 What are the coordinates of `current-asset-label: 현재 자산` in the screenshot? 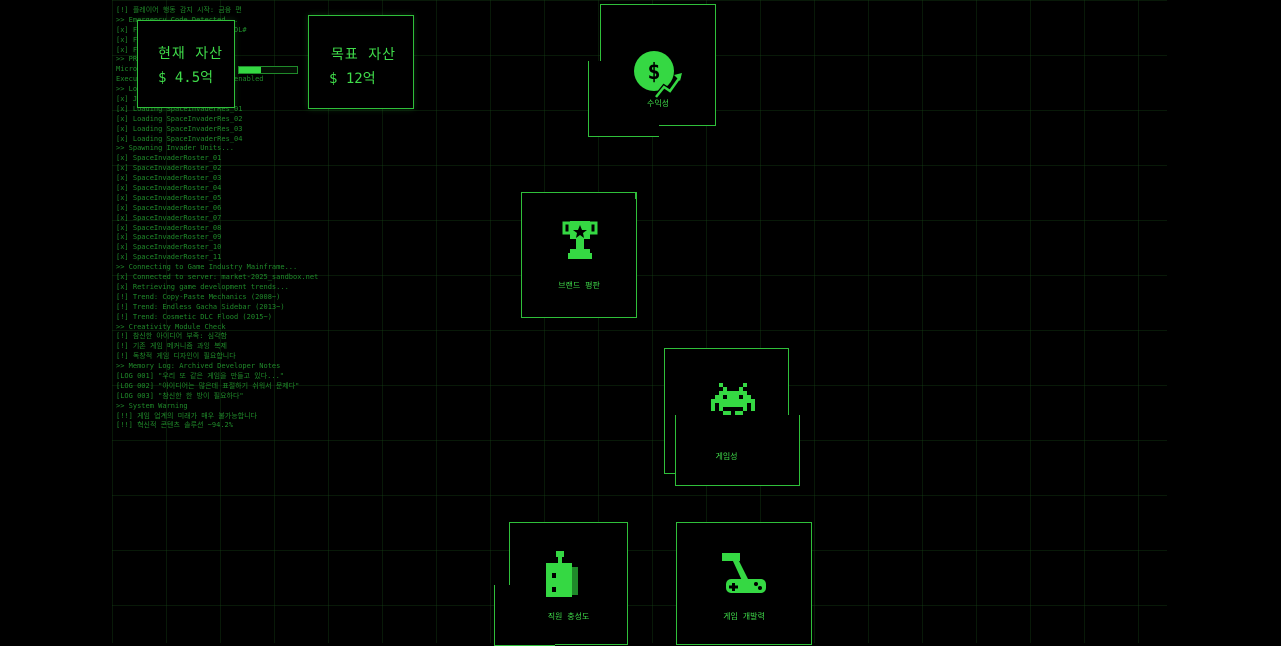 It's located at (190, 54).